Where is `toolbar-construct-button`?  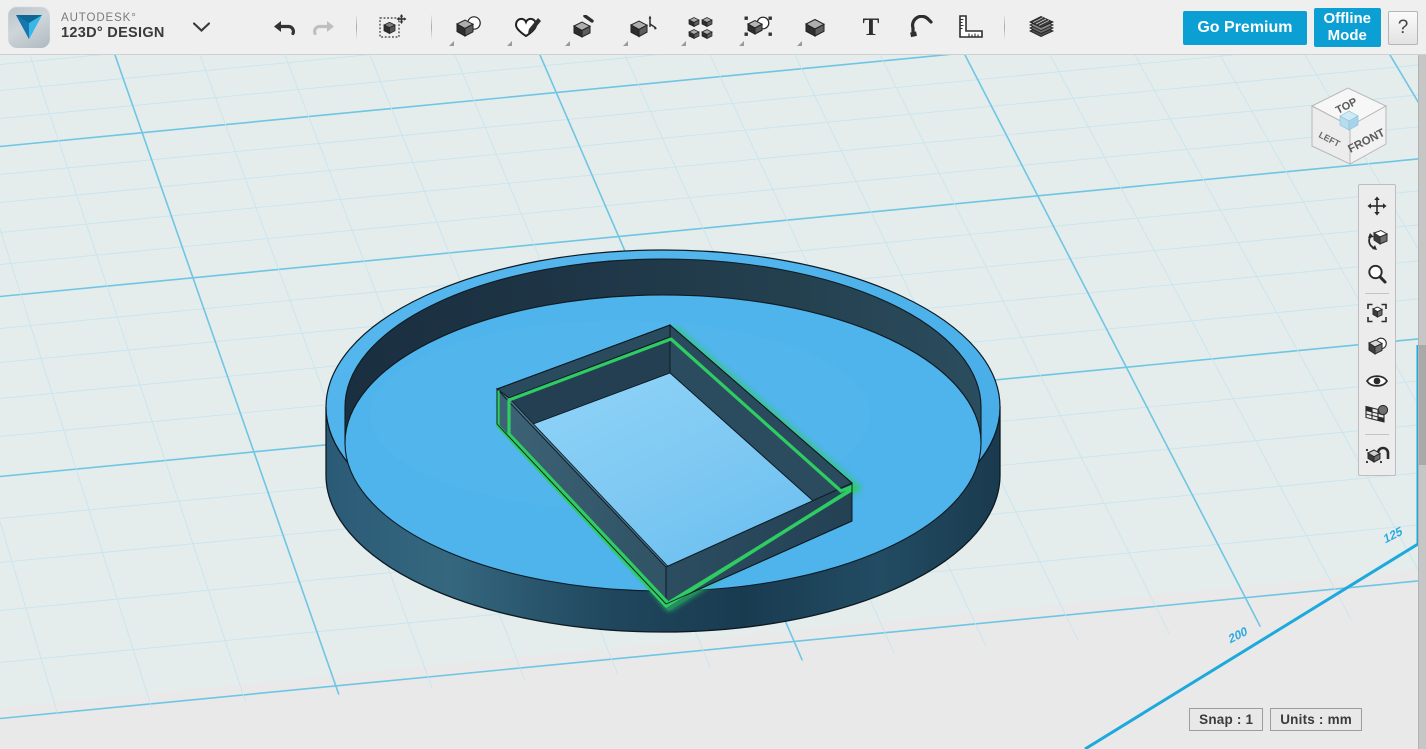 toolbar-construct-button is located at coordinates (585, 27).